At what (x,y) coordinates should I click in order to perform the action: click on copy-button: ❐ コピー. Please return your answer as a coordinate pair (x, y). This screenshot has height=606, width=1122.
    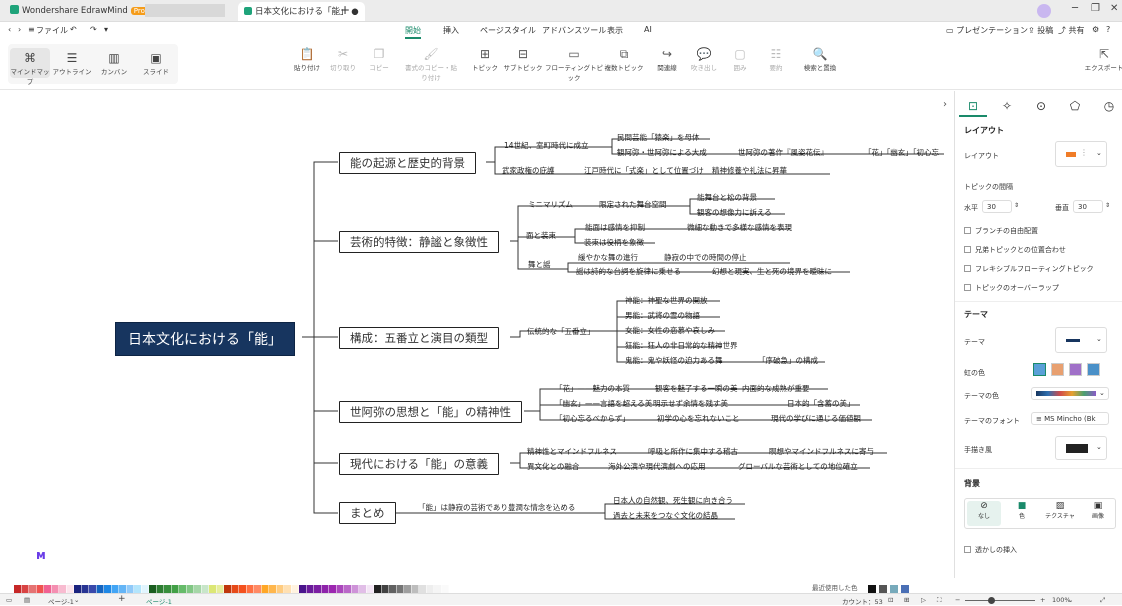
    Looking at the image, I should click on (379, 59).